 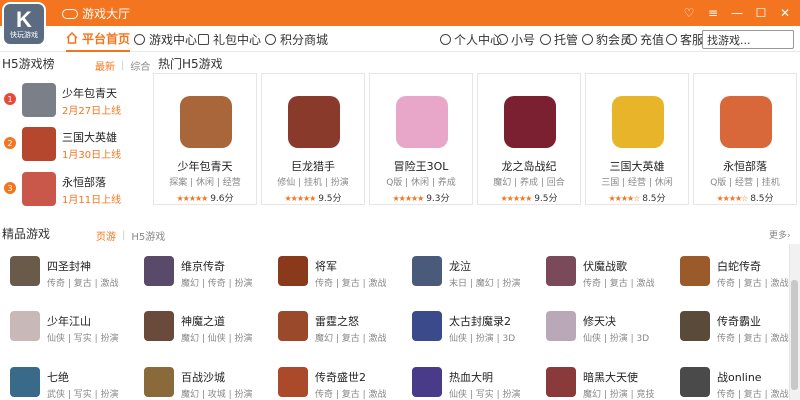 What do you see at coordinates (685, 39) in the screenshot?
I see `nav-support: 客服` at bounding box center [685, 39].